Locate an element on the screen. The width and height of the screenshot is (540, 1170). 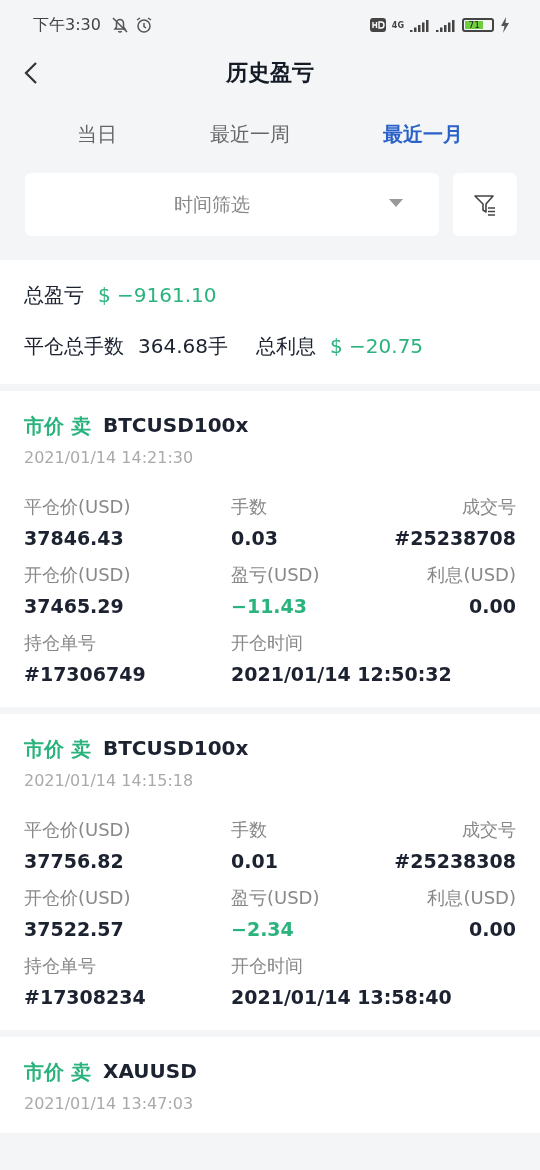
time-filter-dropdown: 时间筛选 is located at coordinates (232, 204).